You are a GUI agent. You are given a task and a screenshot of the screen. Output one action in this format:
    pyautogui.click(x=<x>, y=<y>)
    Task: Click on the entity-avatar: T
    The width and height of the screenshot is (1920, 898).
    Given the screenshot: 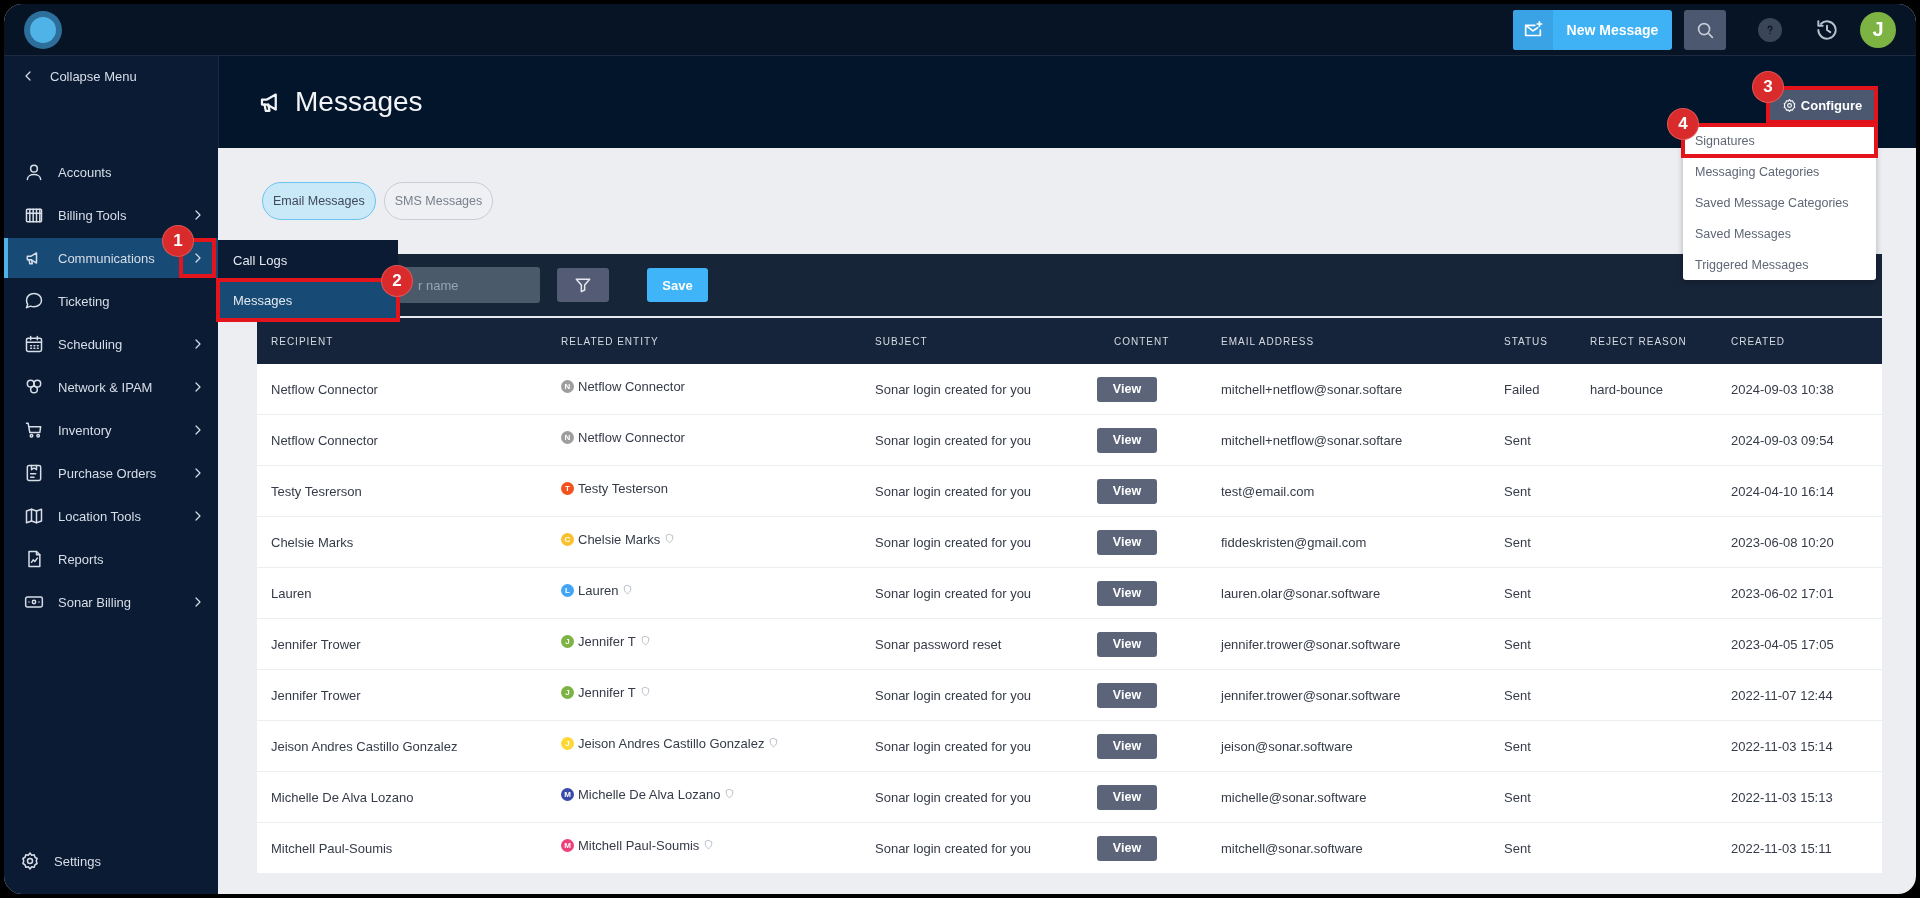 What is the action you would take?
    pyautogui.click(x=567, y=488)
    